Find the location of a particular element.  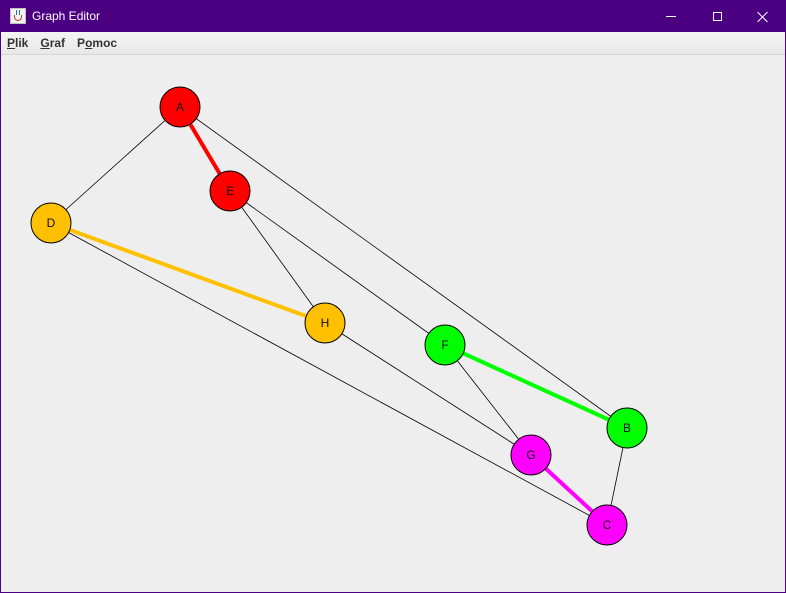

edge-a-d is located at coordinates (115, 165).